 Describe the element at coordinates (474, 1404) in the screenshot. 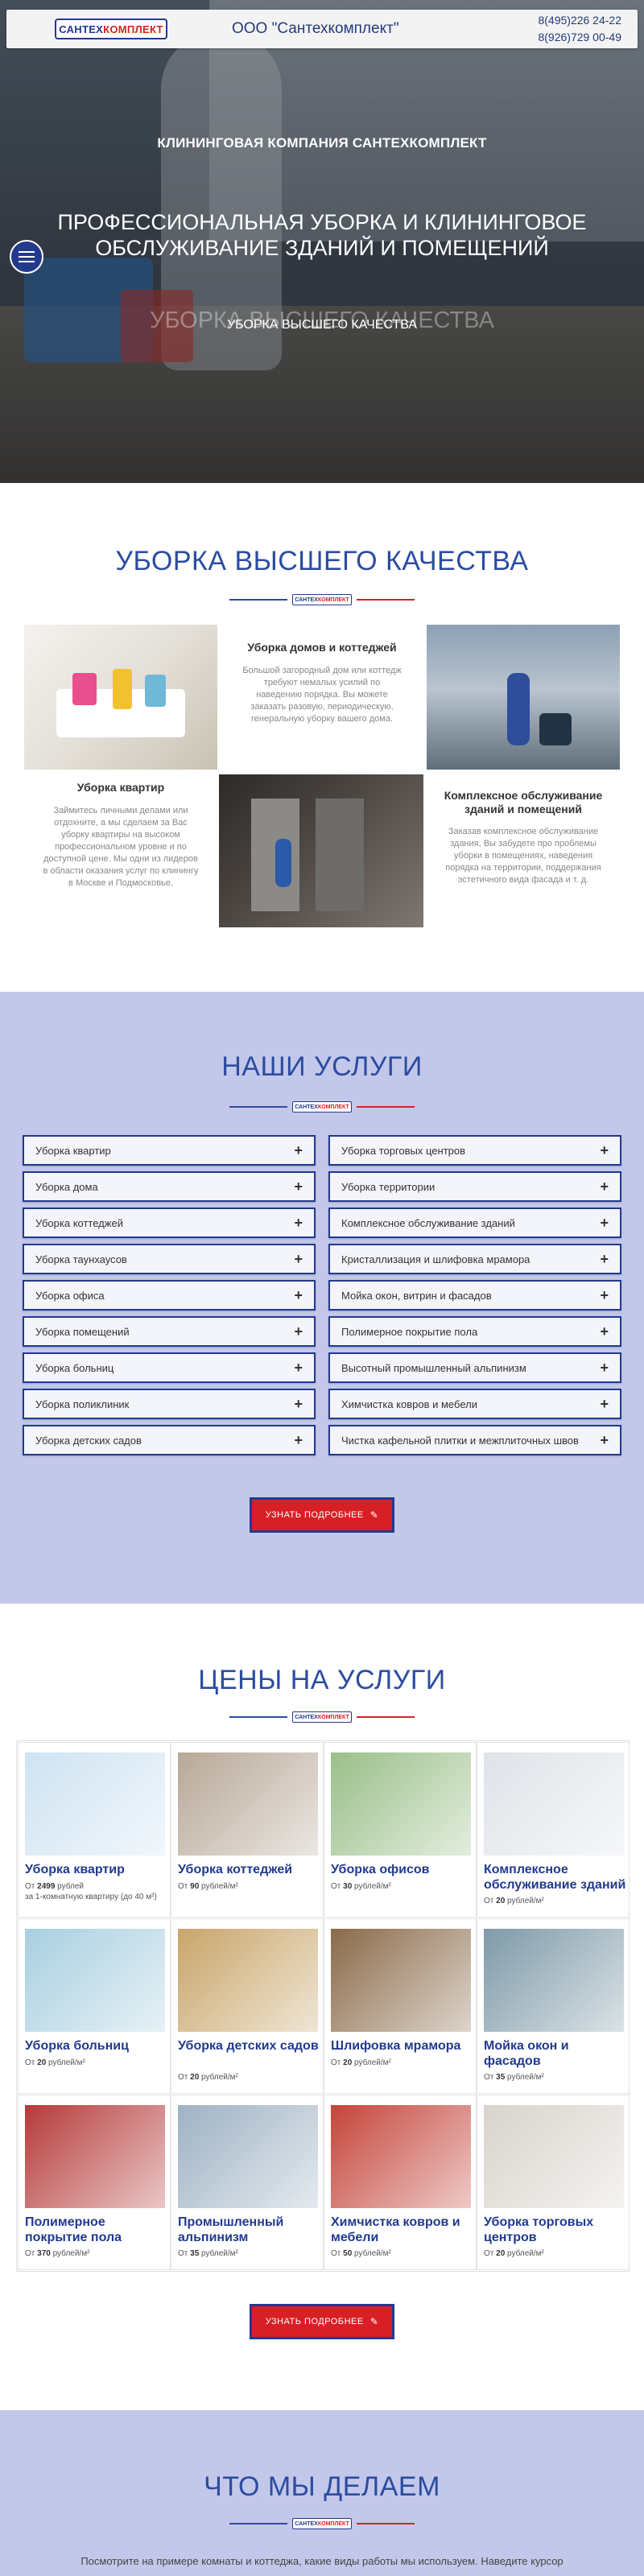

I see `service-item: Химчистка ковров и мебели +` at that location.